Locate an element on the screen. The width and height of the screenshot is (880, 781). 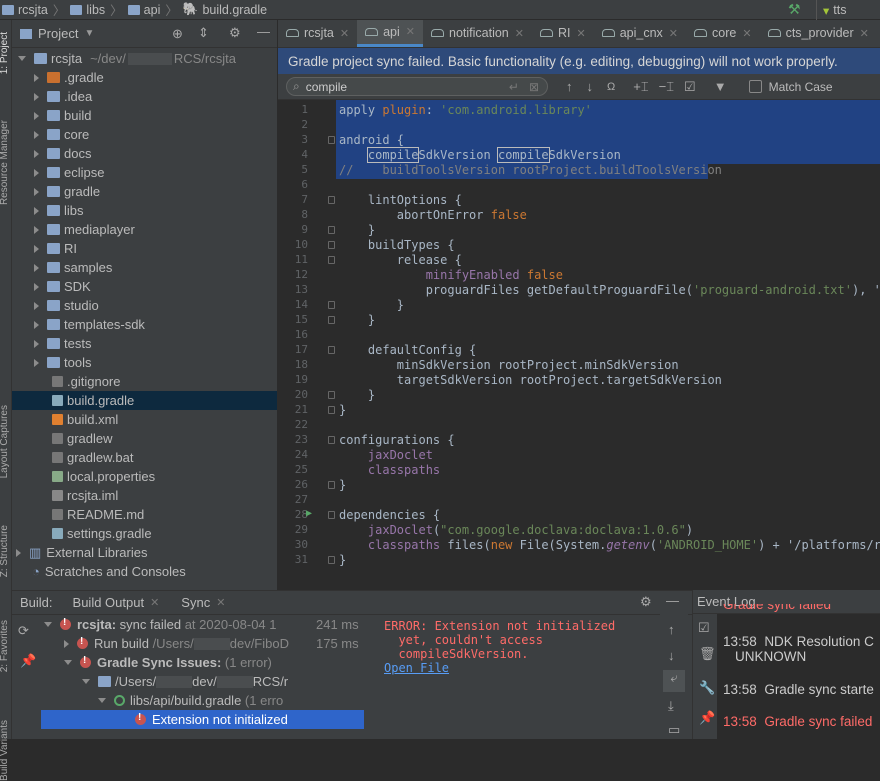
tree-item: rcsjta.iml is located at coordinates (144, 495).